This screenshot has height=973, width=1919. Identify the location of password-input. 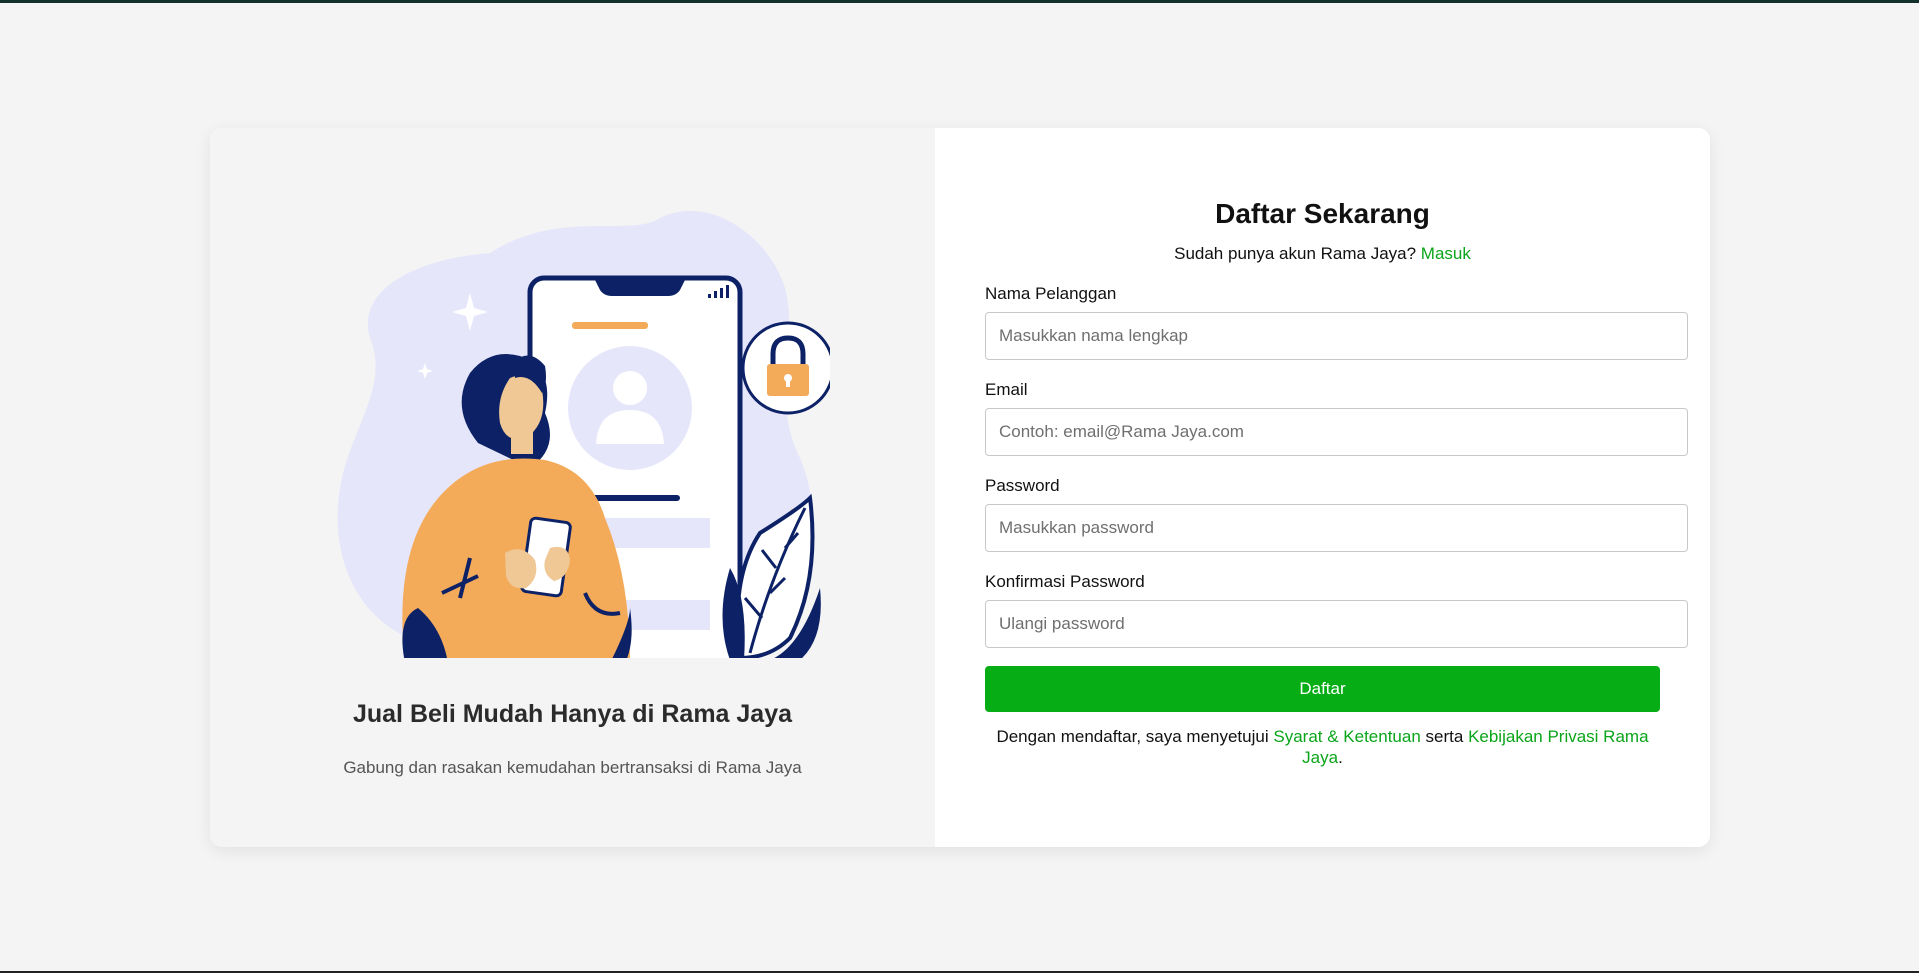
(1336, 528).